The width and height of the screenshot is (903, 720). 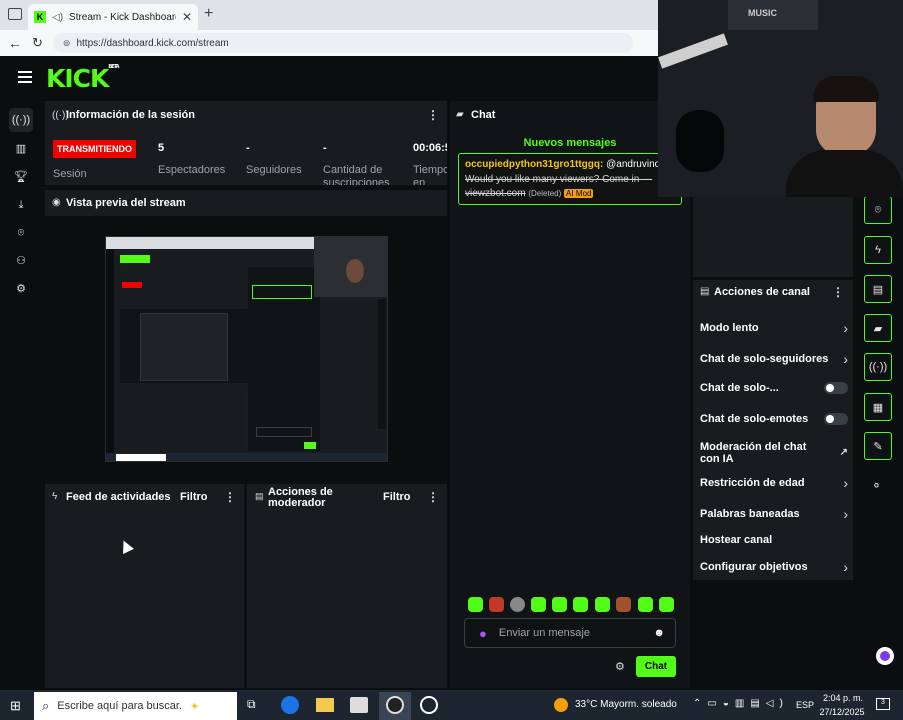 What do you see at coordinates (570, 143) in the screenshot?
I see `new-messages-divider: Nuevos mensajes` at bounding box center [570, 143].